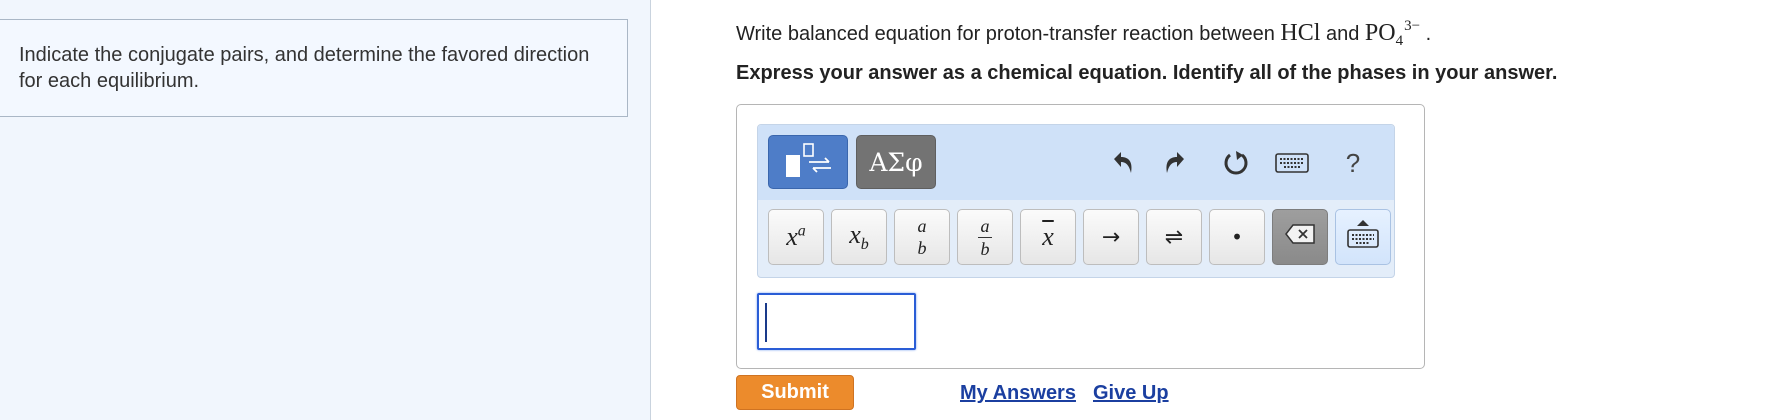 This screenshot has width=1780, height=420. What do you see at coordinates (1426, 34) in the screenshot?
I see `question-suffix: .` at bounding box center [1426, 34].